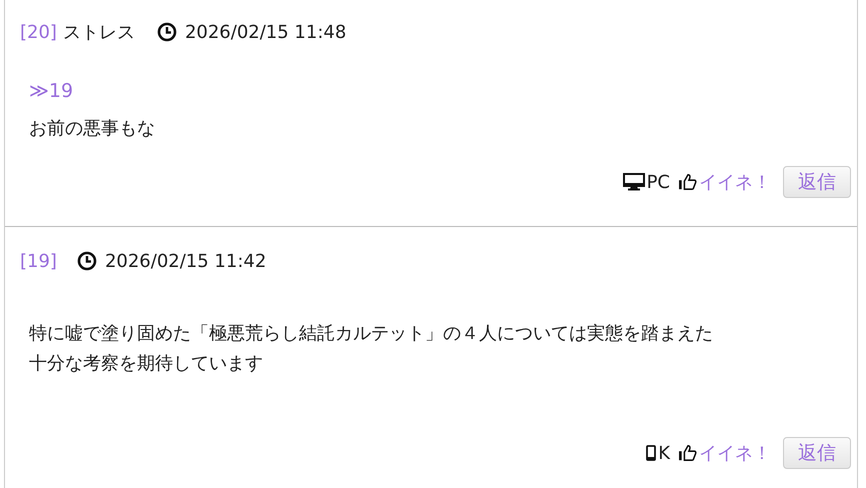 The height and width of the screenshot is (488, 866). What do you see at coordinates (265, 32) in the screenshot?
I see `post-time: 2026/02/15 11:48` at bounding box center [265, 32].